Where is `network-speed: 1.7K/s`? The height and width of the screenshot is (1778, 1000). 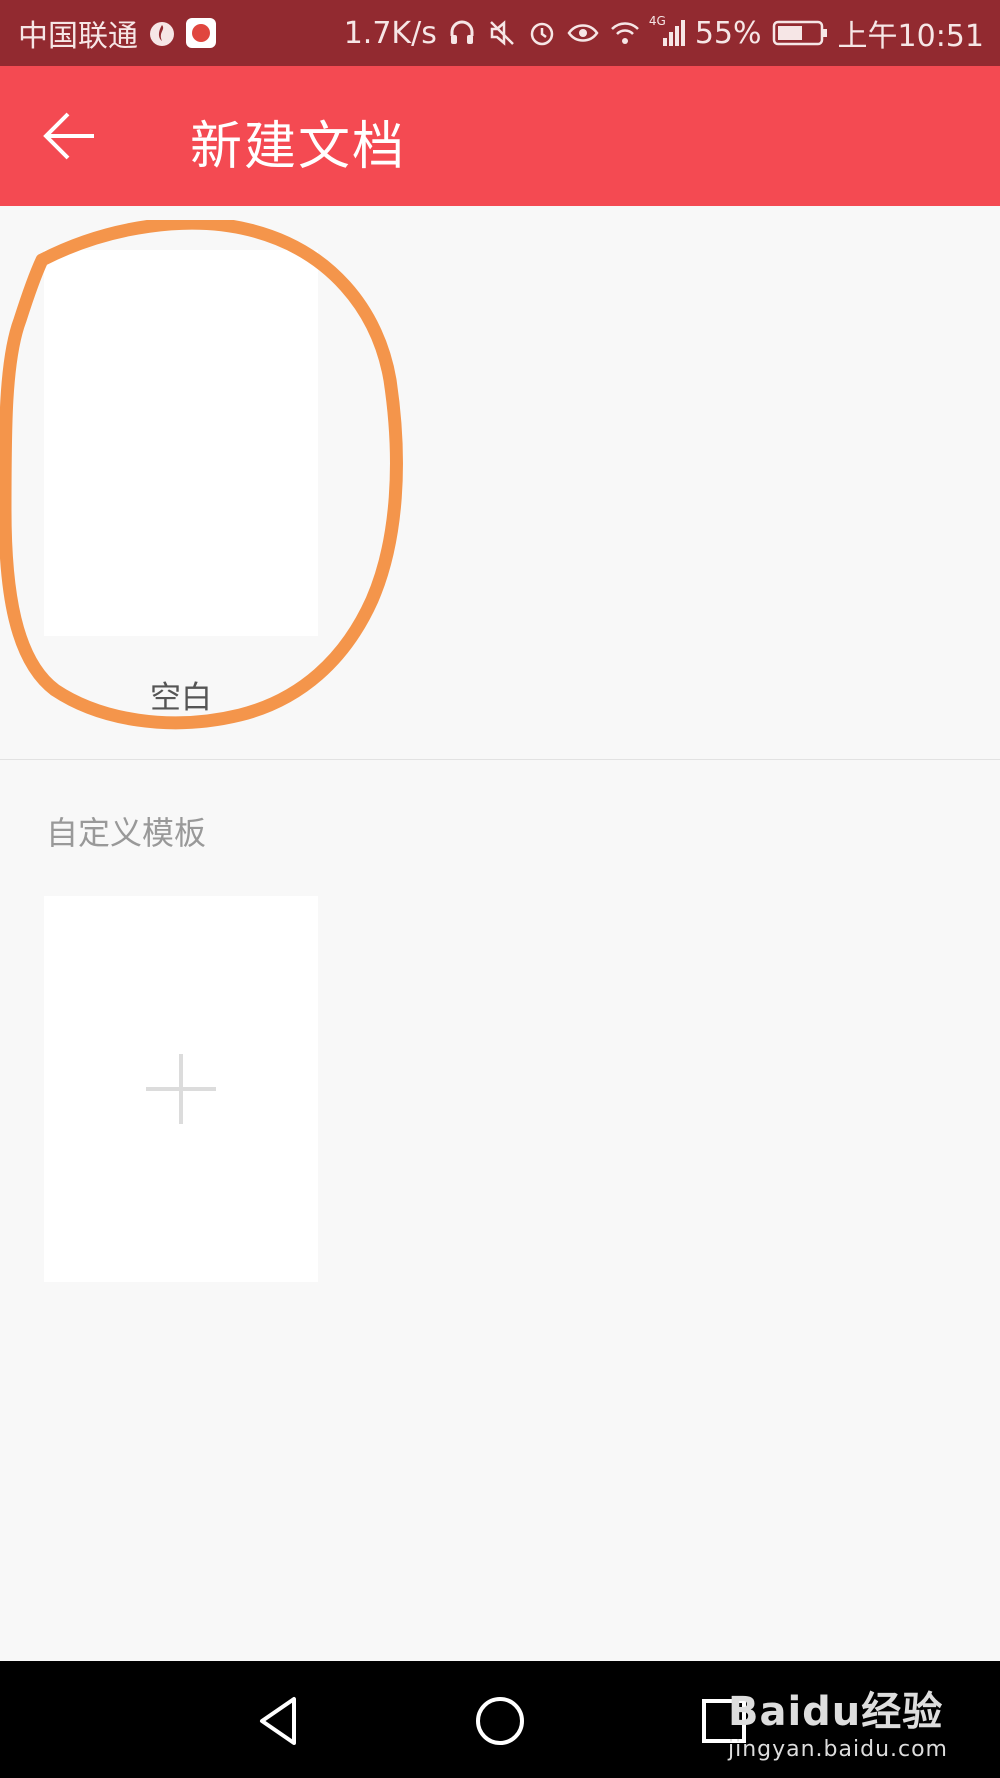
network-speed: 1.7K/s is located at coordinates (390, 33).